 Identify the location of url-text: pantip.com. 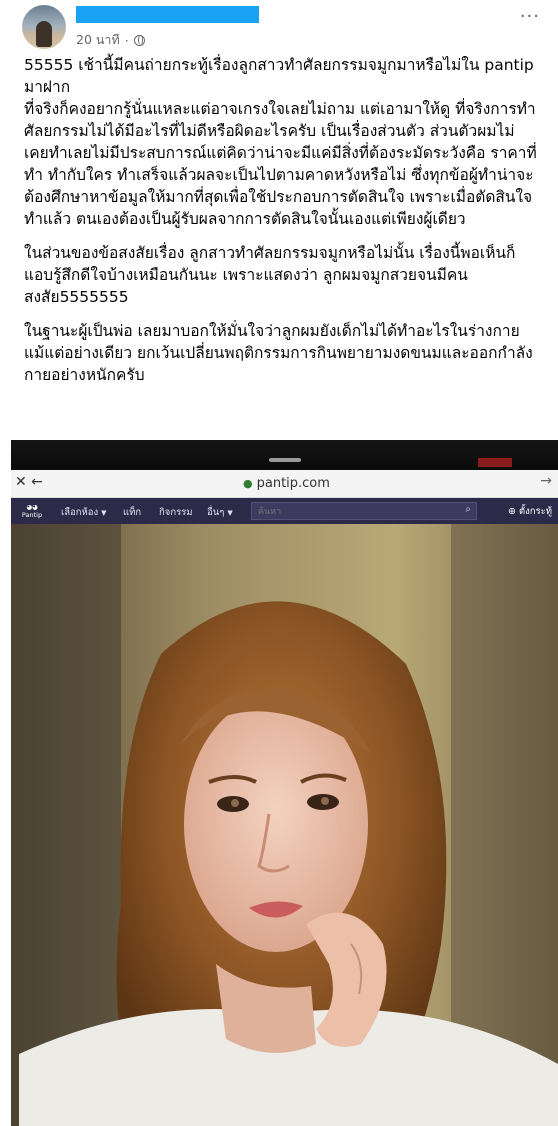
(293, 483).